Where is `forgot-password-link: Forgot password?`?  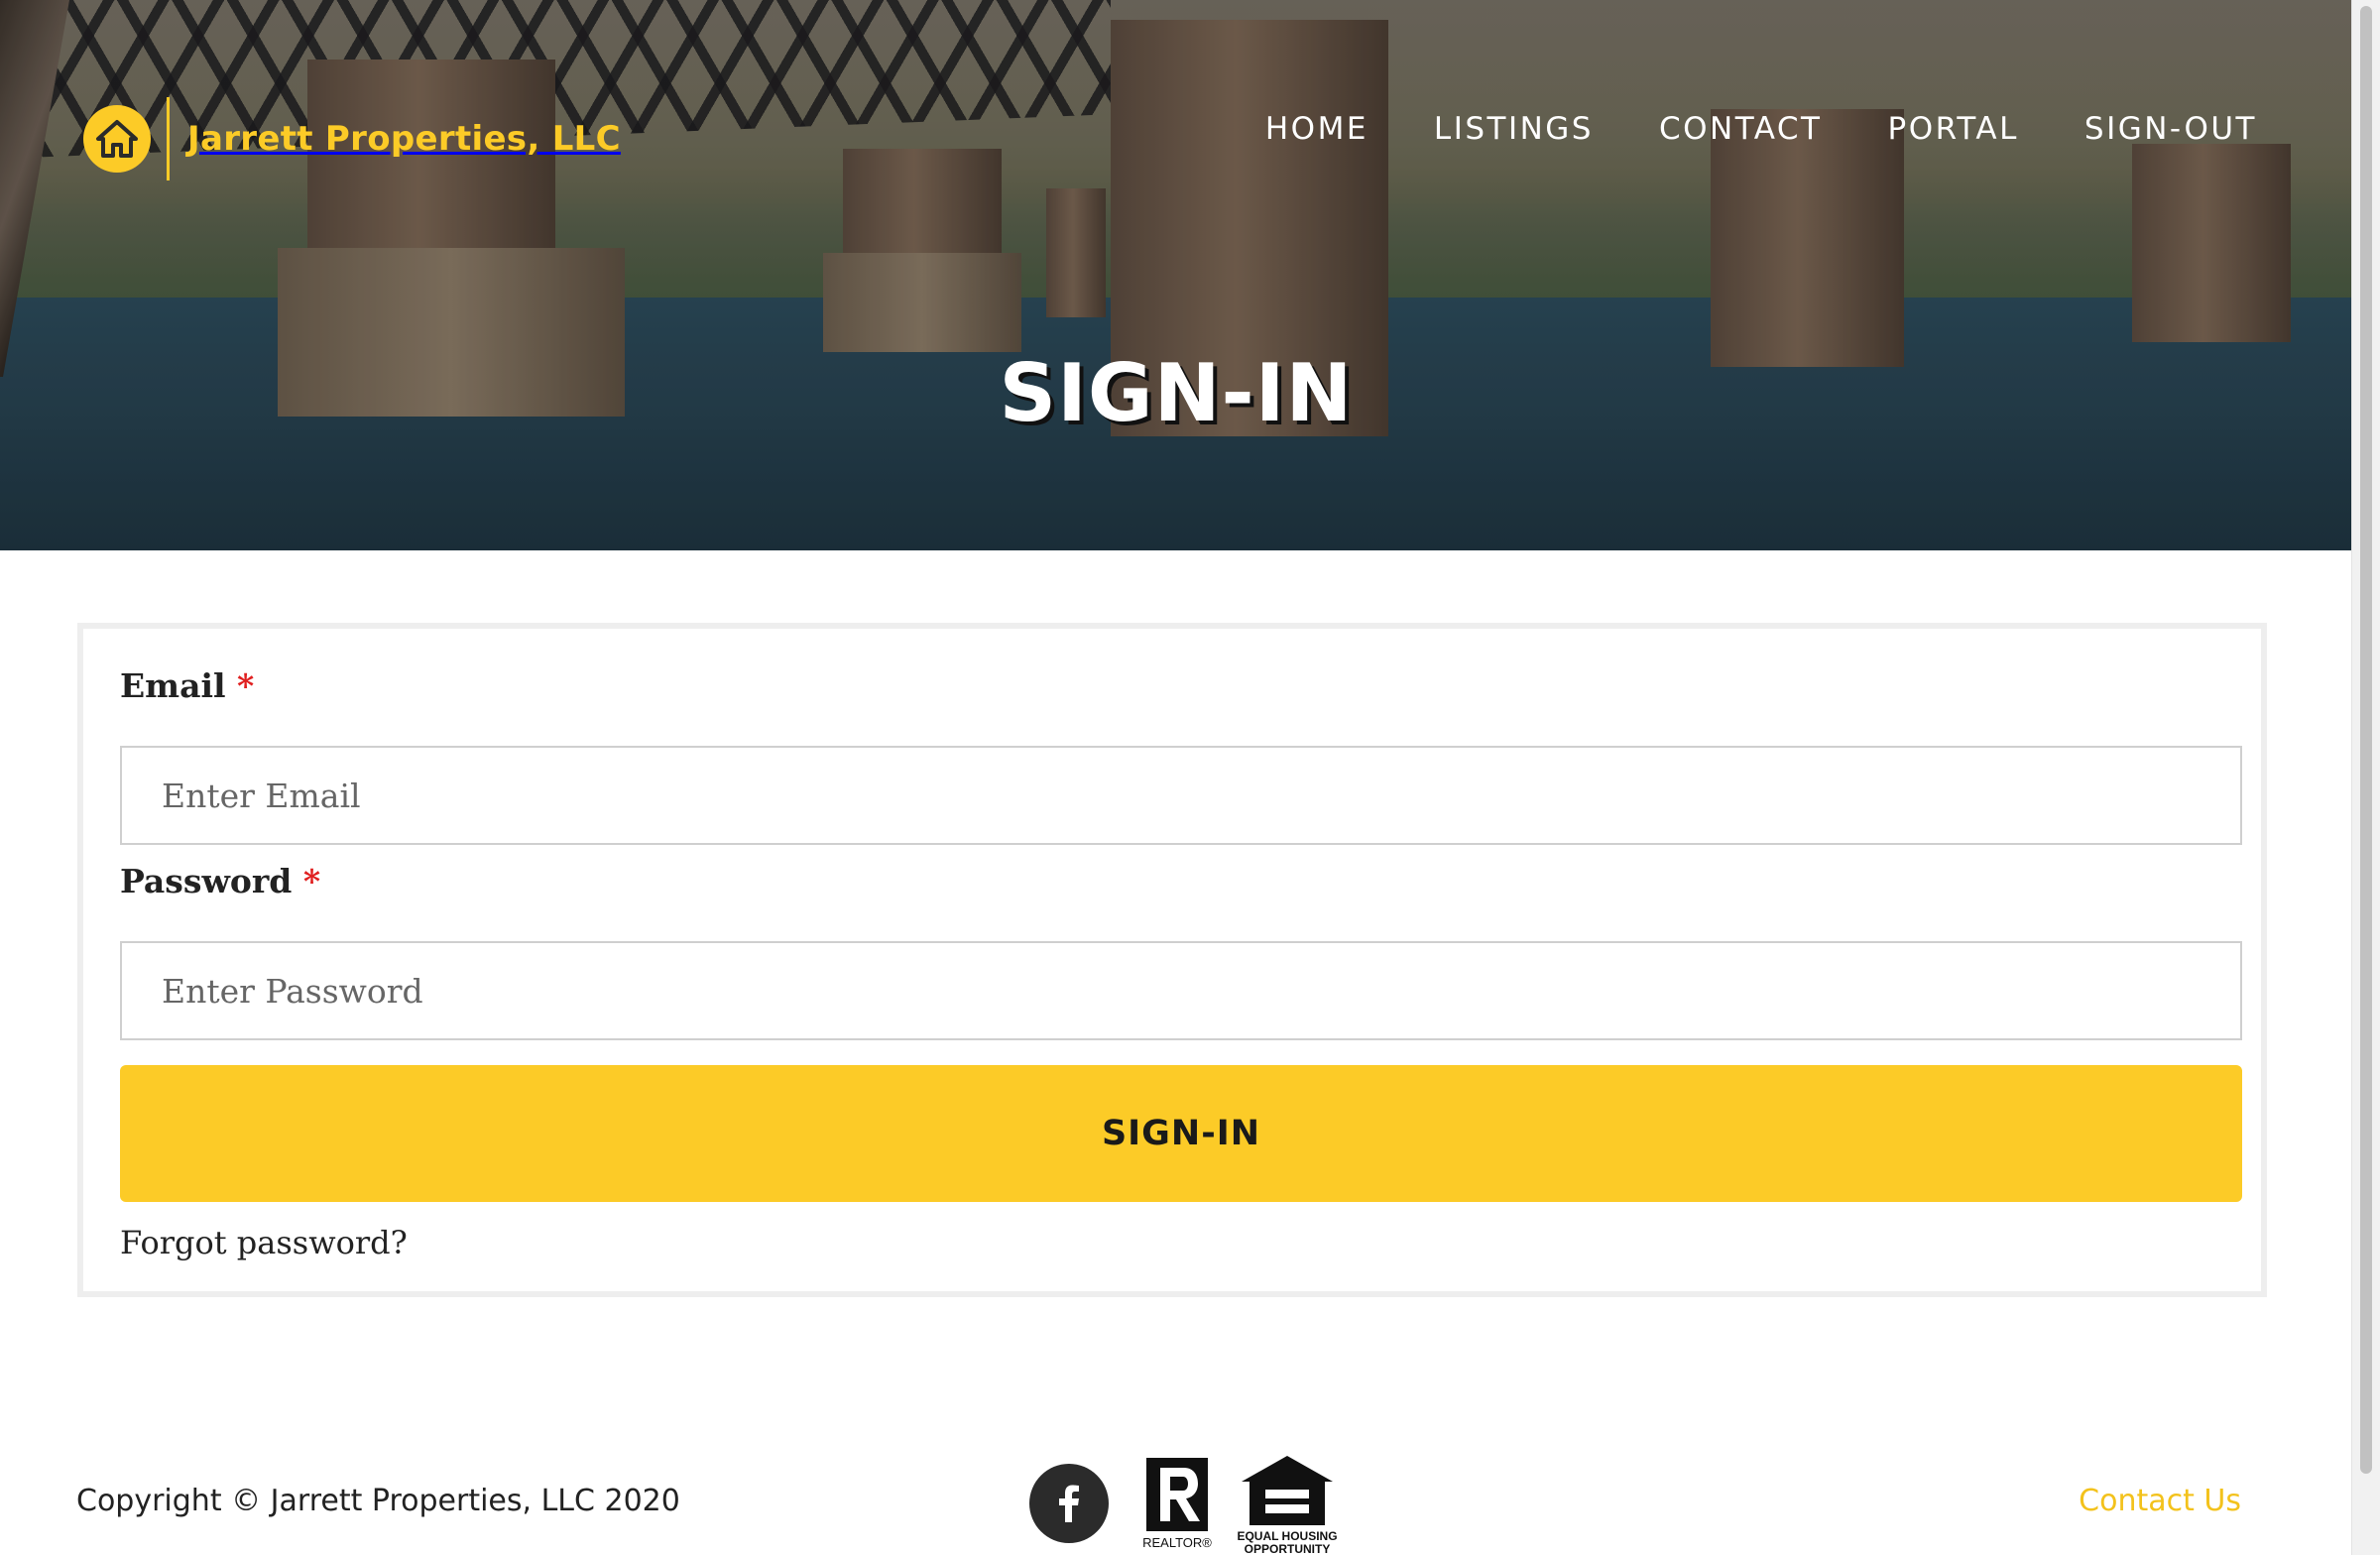 forgot-password-link: Forgot password? is located at coordinates (264, 1242).